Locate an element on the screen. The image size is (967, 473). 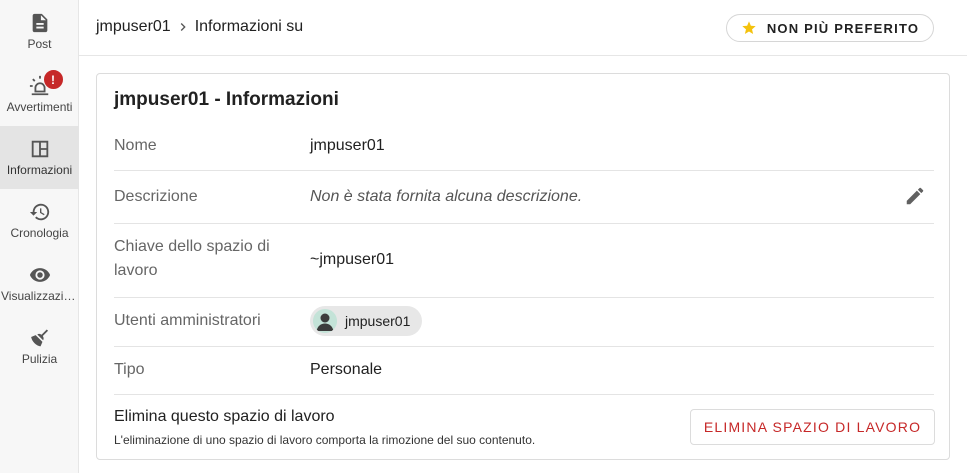
info-row-type: Tipo Personale is located at coordinates (524, 371).